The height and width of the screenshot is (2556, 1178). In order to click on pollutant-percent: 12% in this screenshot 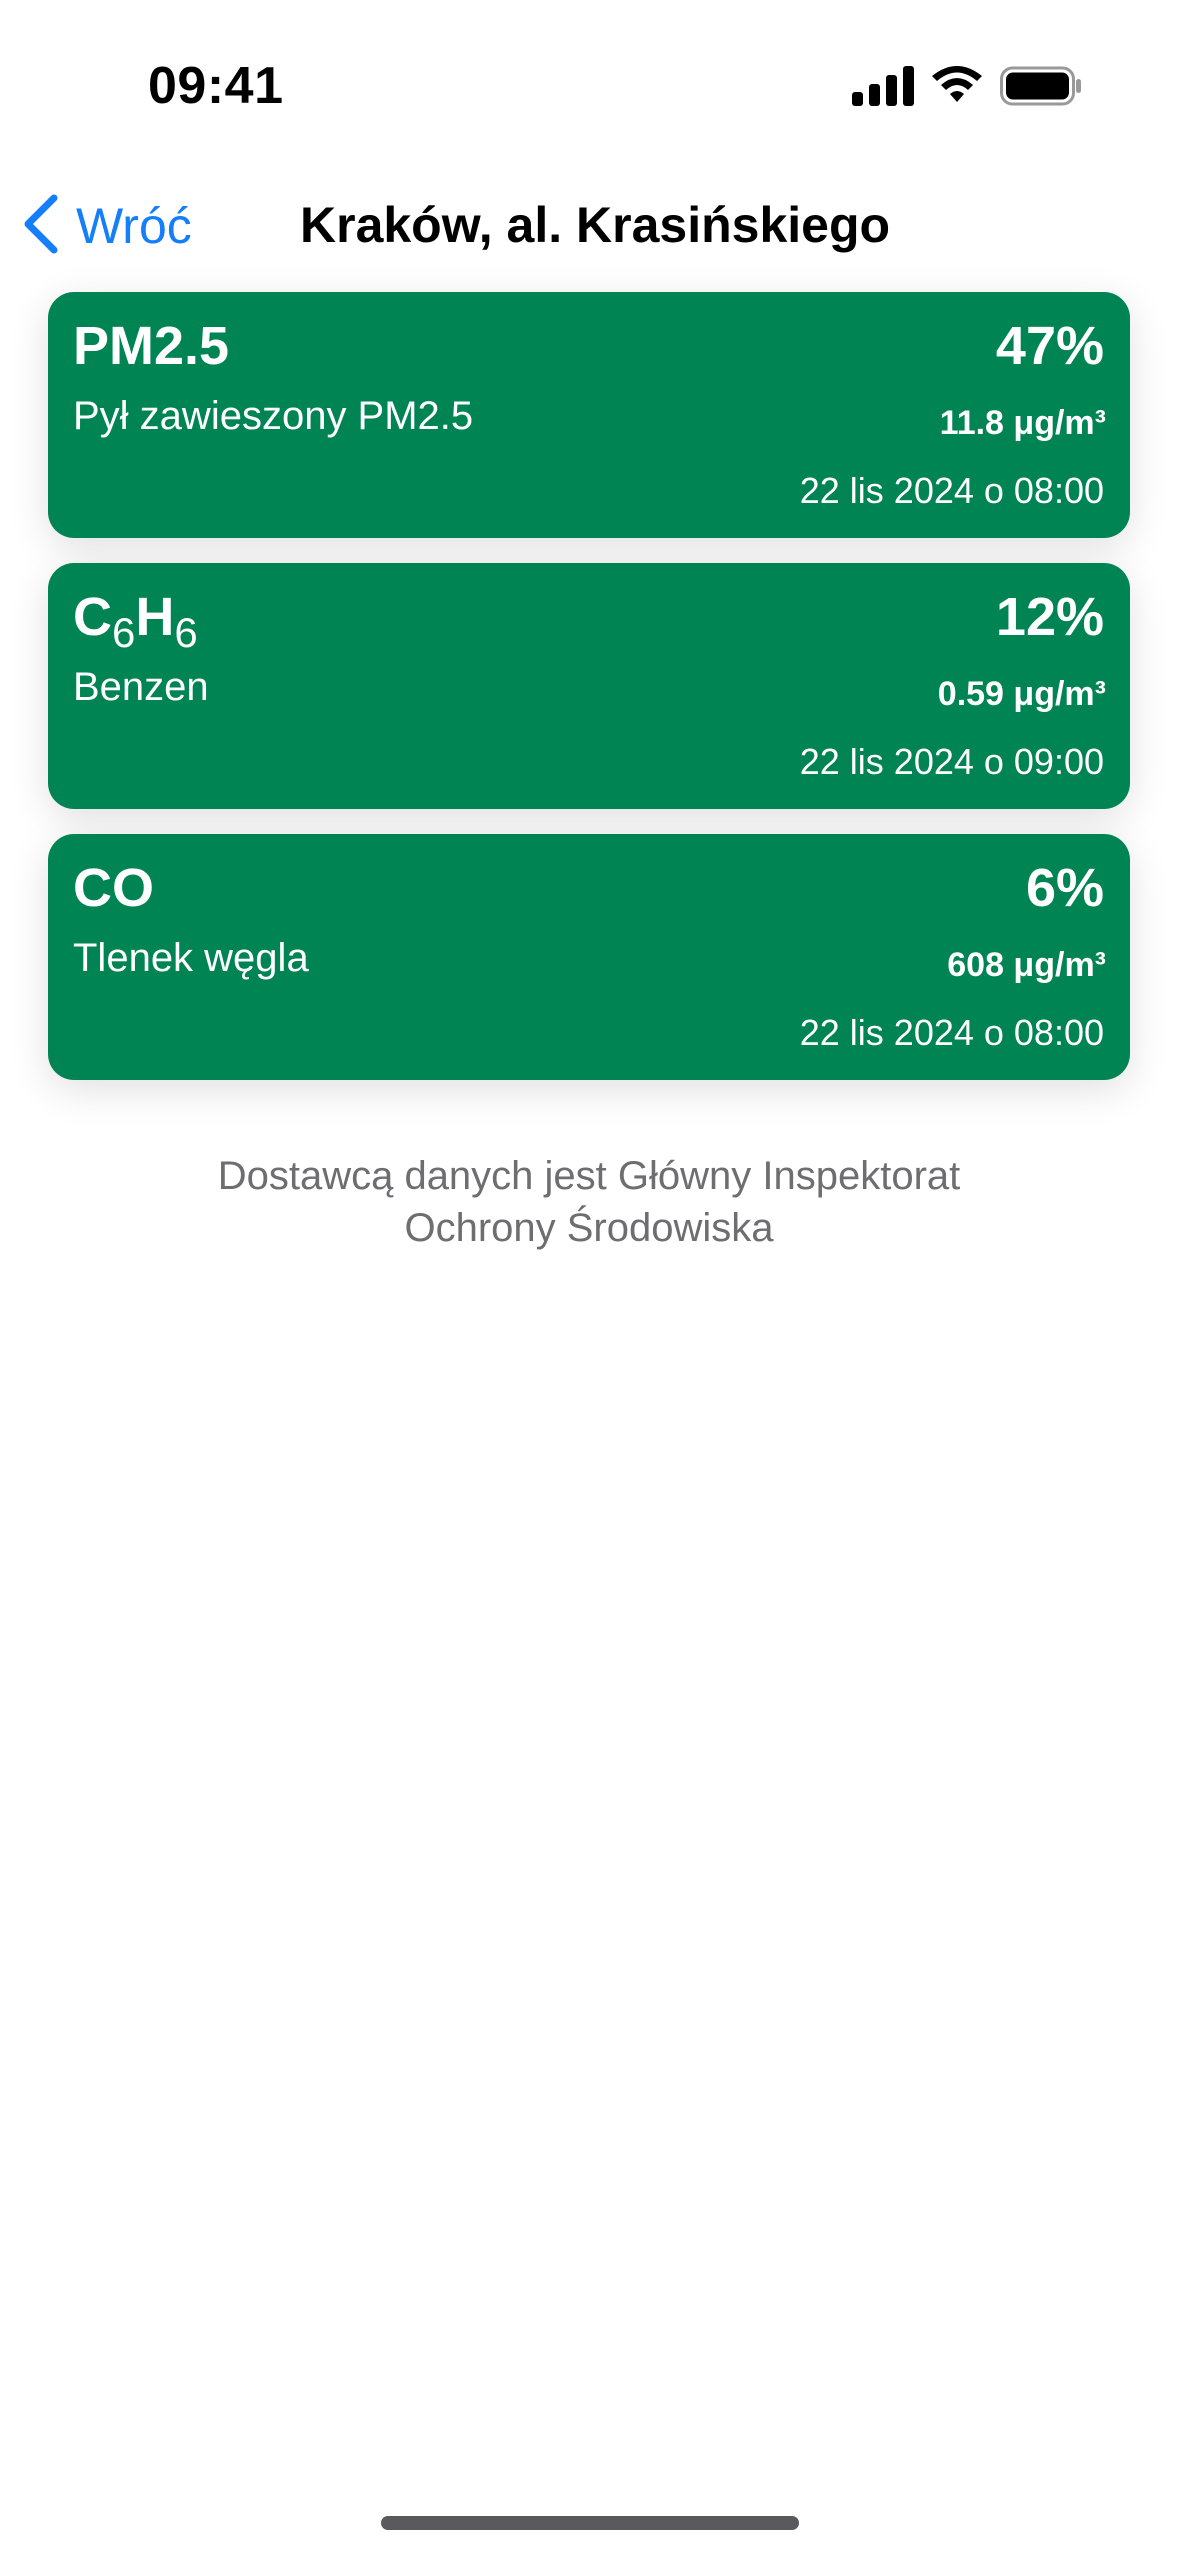, I will do `click(1049, 617)`.